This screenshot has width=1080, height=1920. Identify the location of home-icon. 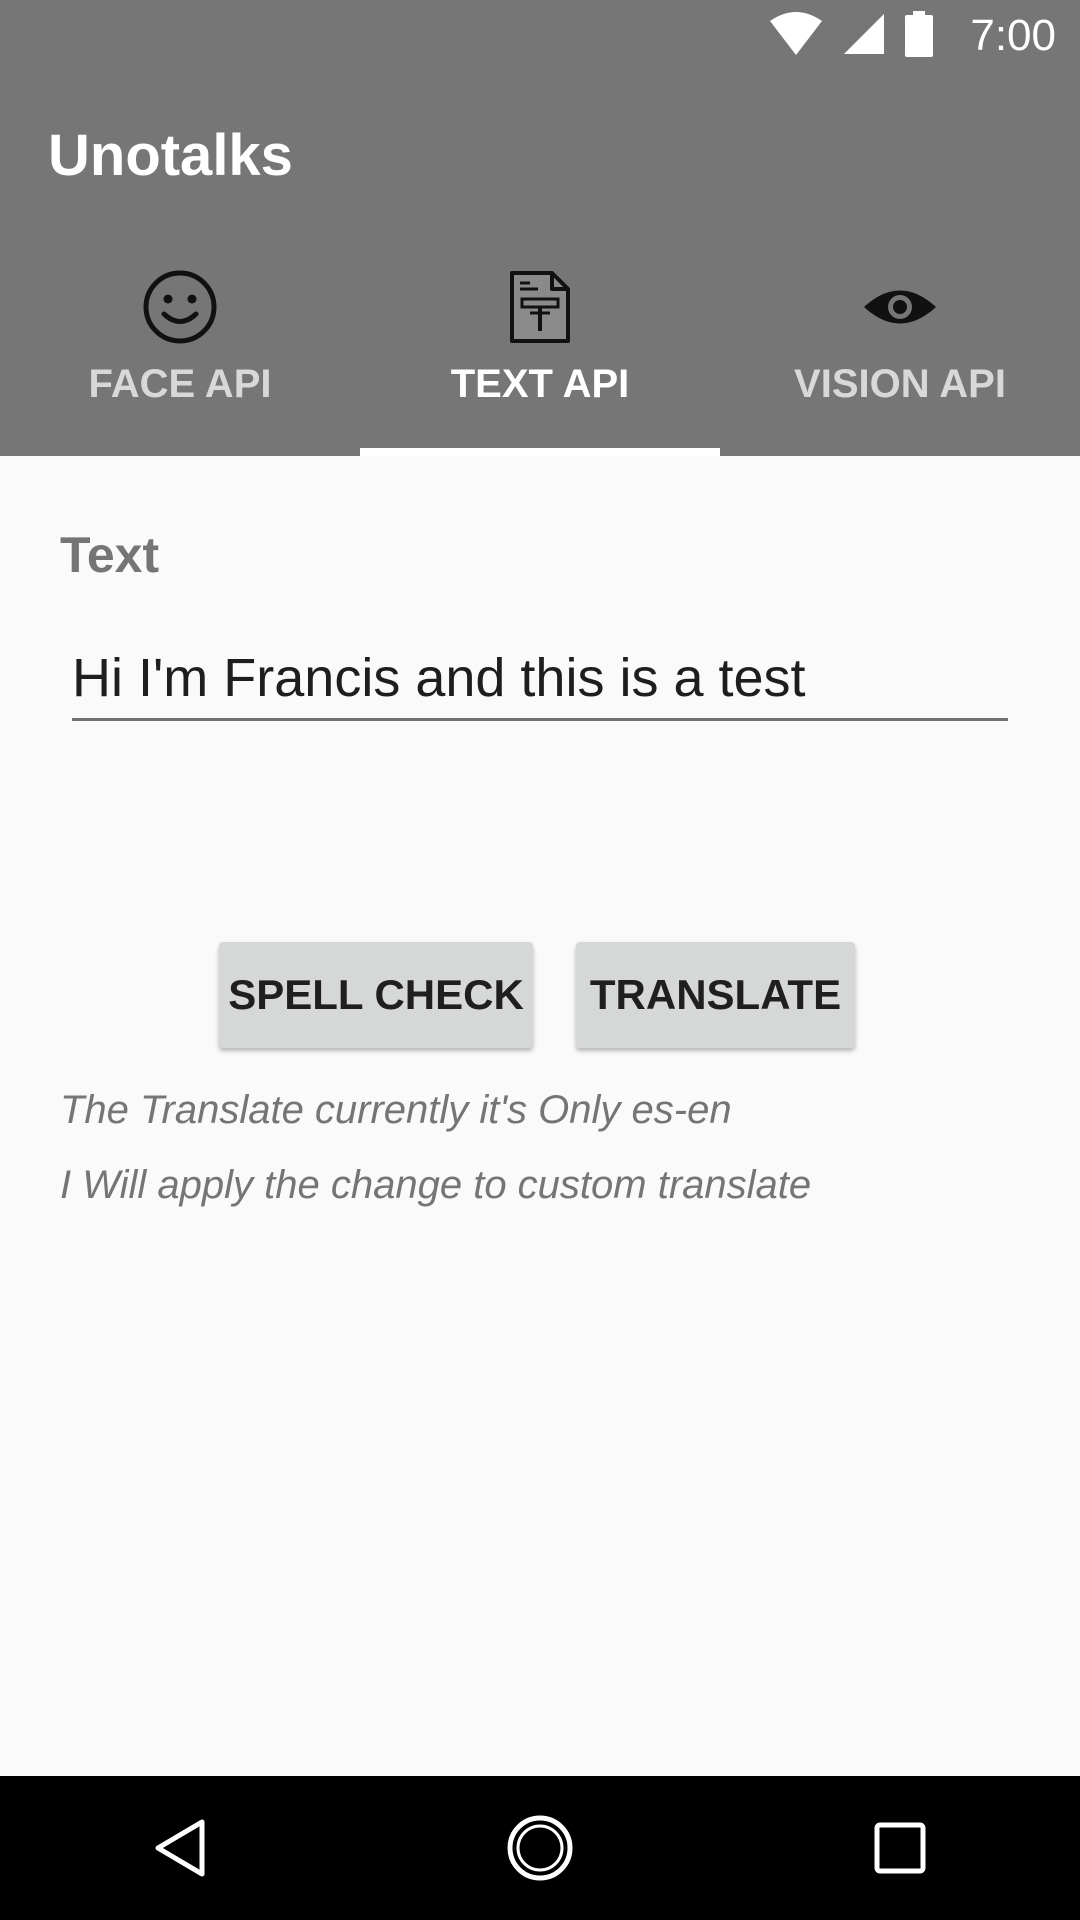
(540, 1848).